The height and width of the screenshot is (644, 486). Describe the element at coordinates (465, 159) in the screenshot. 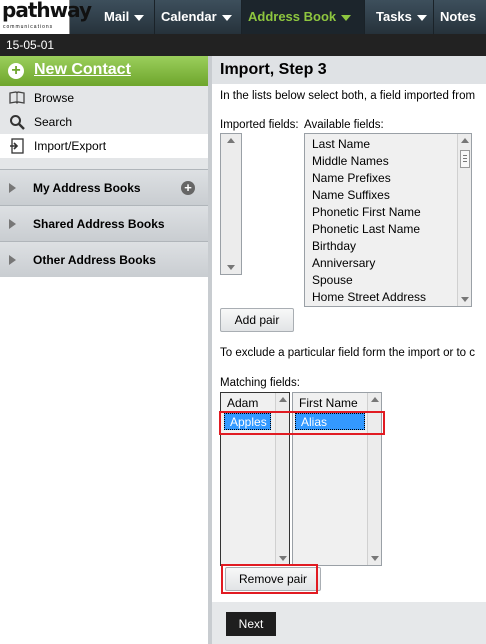

I see `scroll-thumb` at that location.